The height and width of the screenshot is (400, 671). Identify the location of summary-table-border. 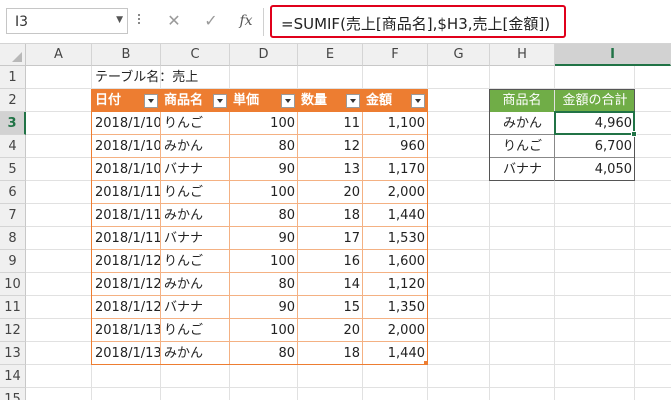
(562, 135).